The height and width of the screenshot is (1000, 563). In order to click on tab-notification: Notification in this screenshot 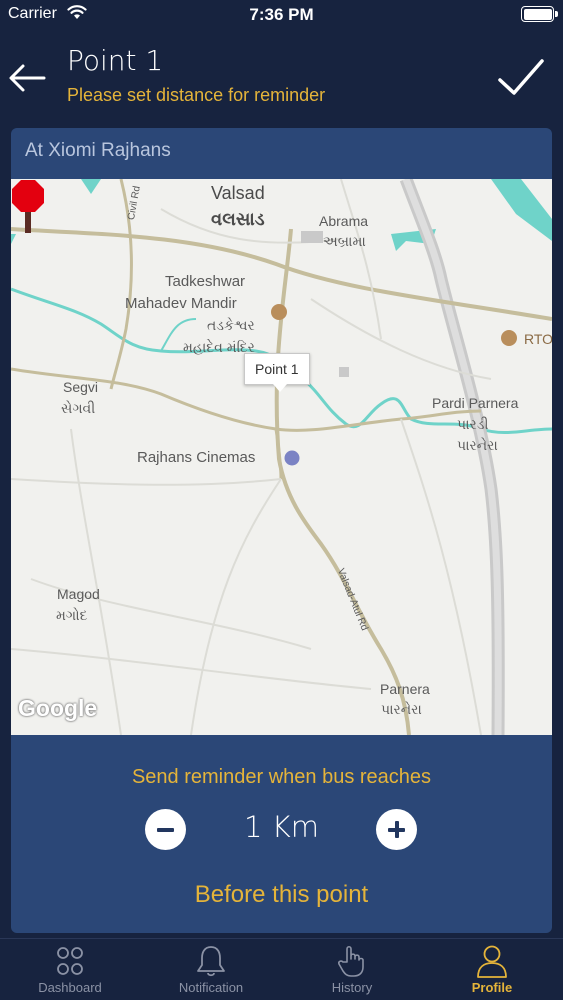, I will do `click(211, 969)`.